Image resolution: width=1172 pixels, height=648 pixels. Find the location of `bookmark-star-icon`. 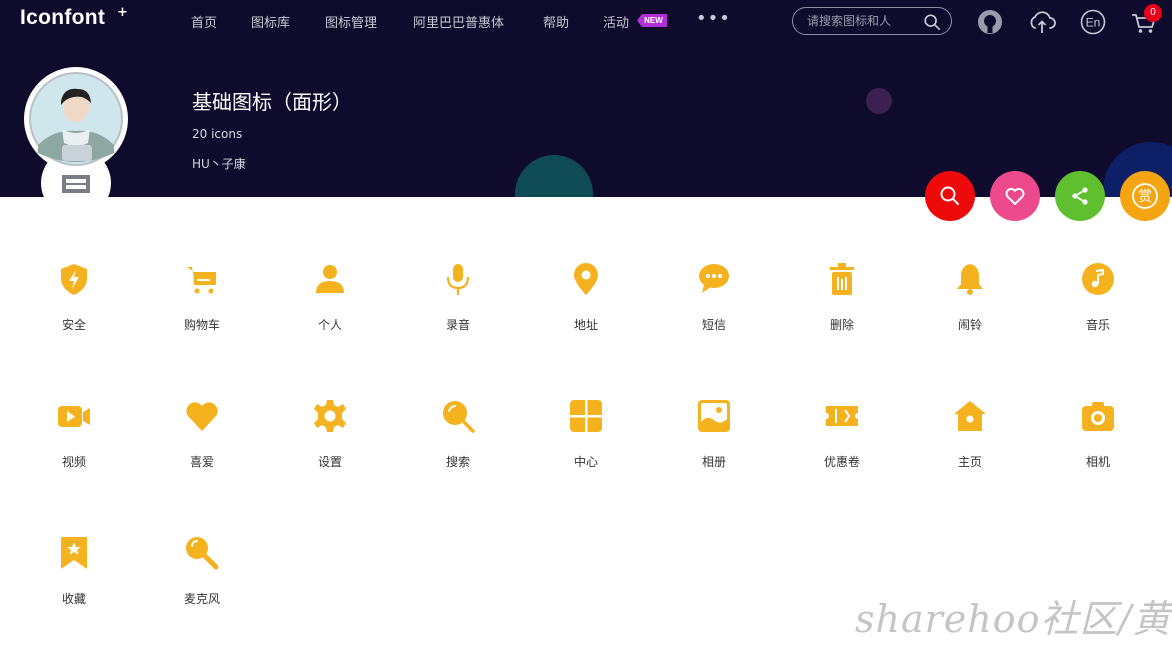

bookmark-star-icon is located at coordinates (74, 553).